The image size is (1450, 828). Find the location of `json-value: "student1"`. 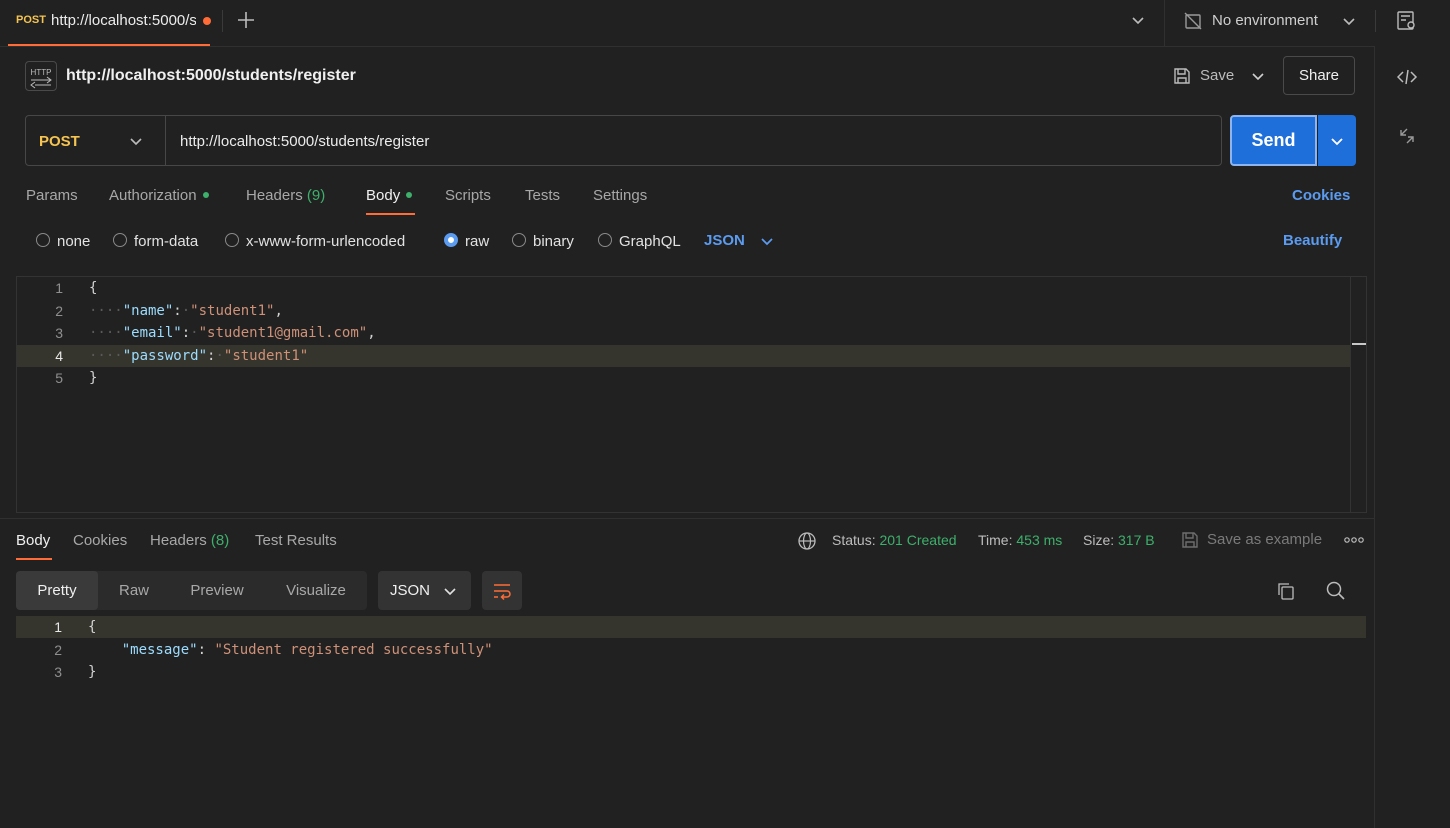

json-value: "student1" is located at coordinates (232, 311).